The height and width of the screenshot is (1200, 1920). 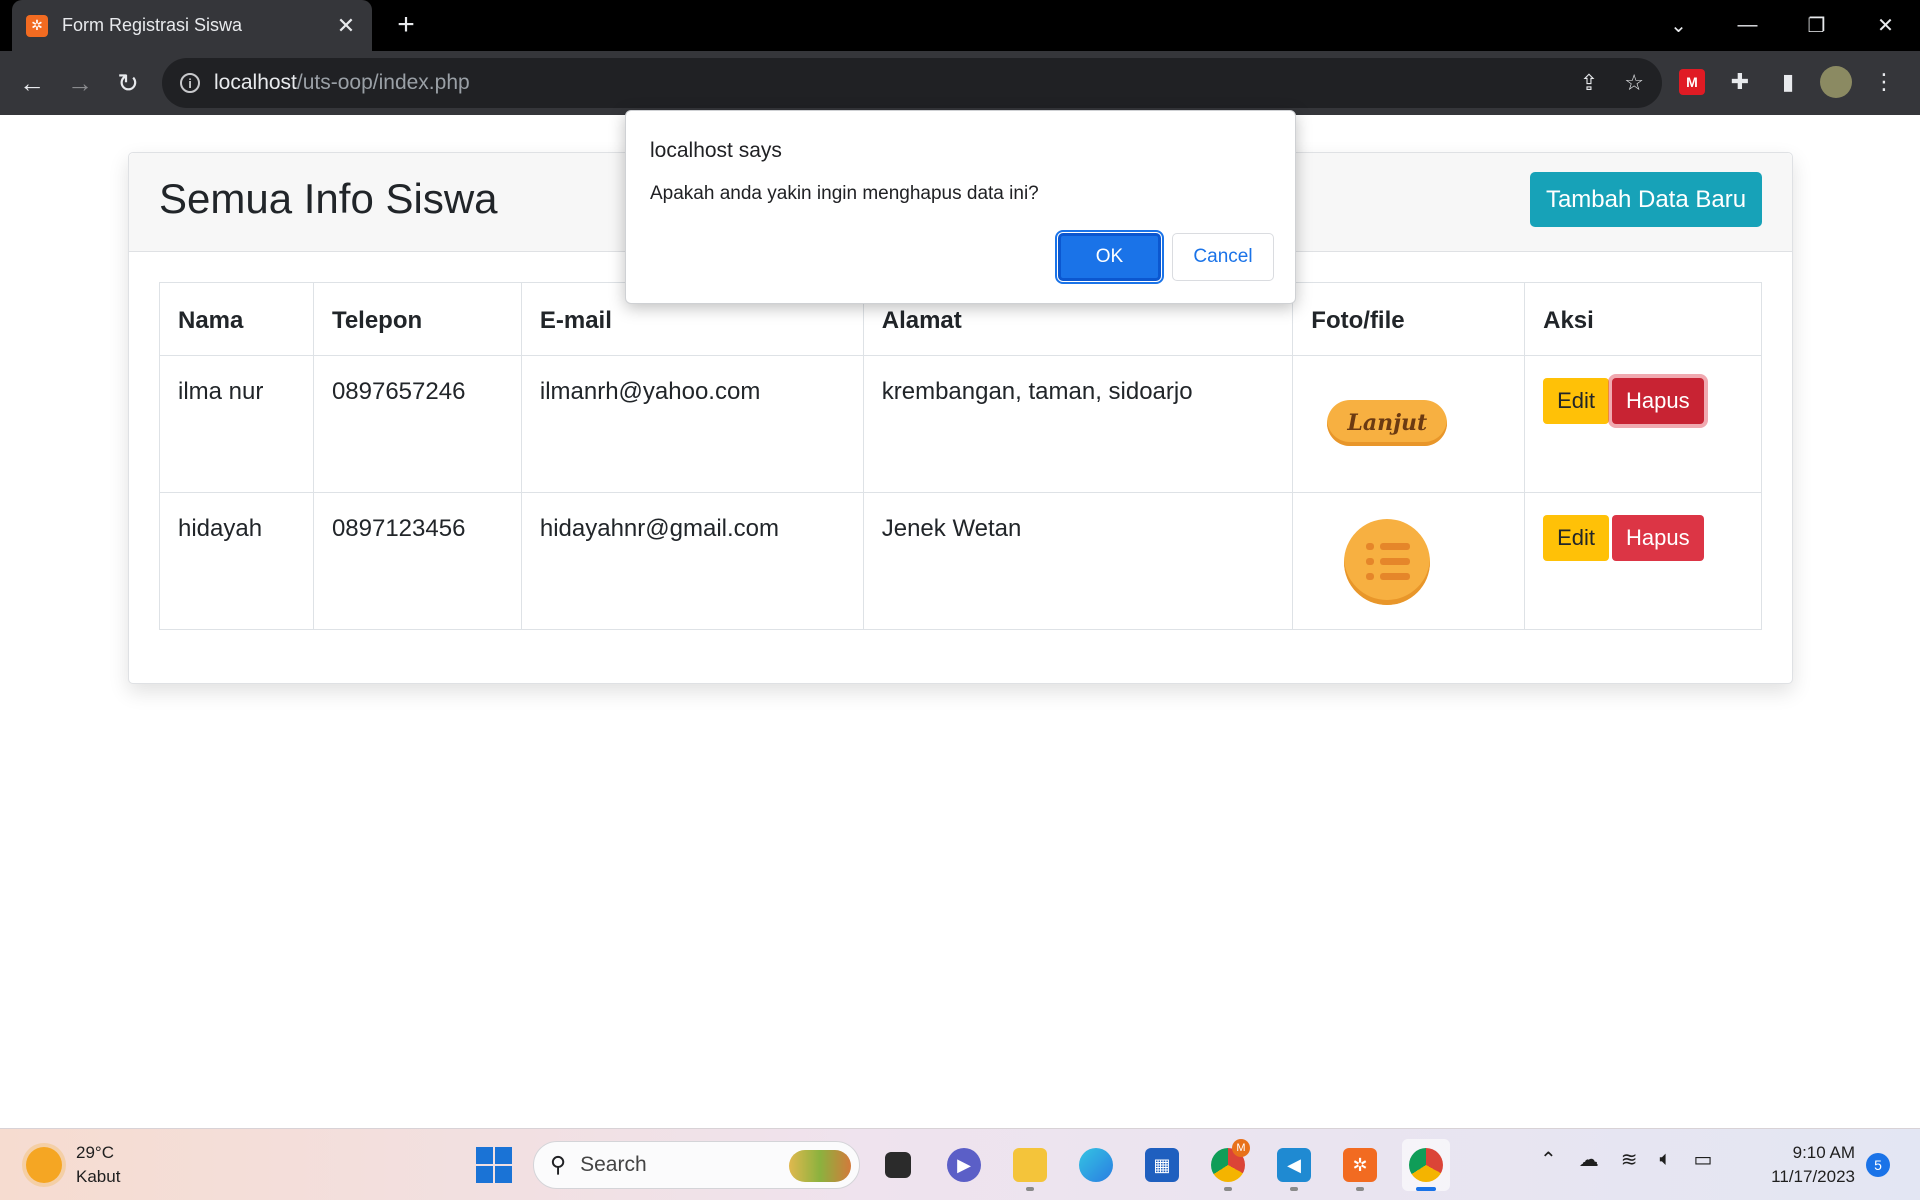 What do you see at coordinates (1678, 25) in the screenshot?
I see `tab-search-icon: ⌄` at bounding box center [1678, 25].